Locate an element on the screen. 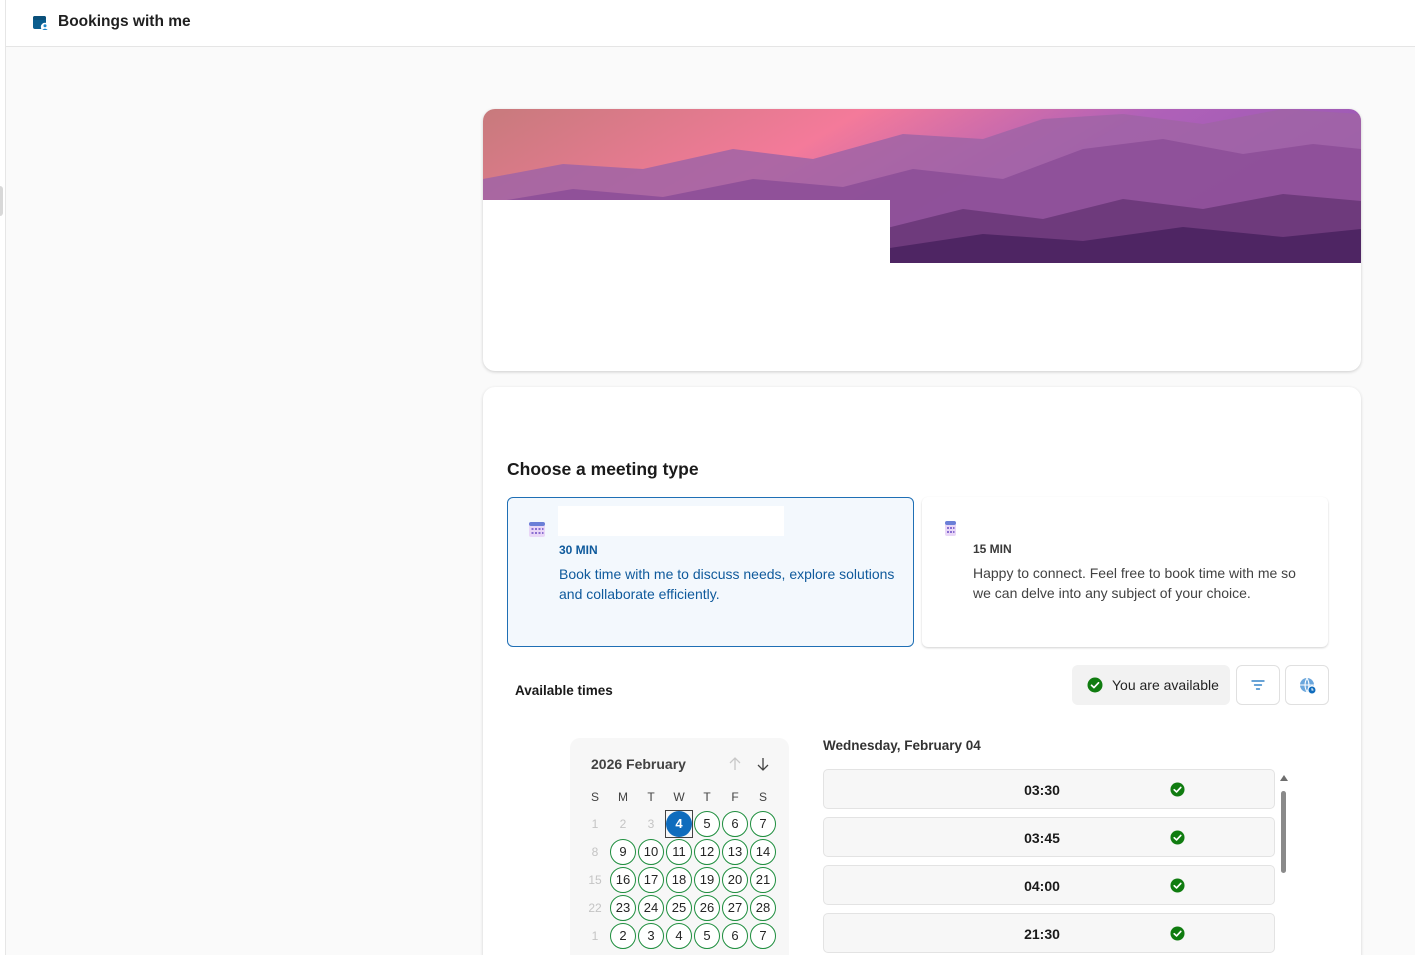  calendar-day: 17 is located at coordinates (651, 880).